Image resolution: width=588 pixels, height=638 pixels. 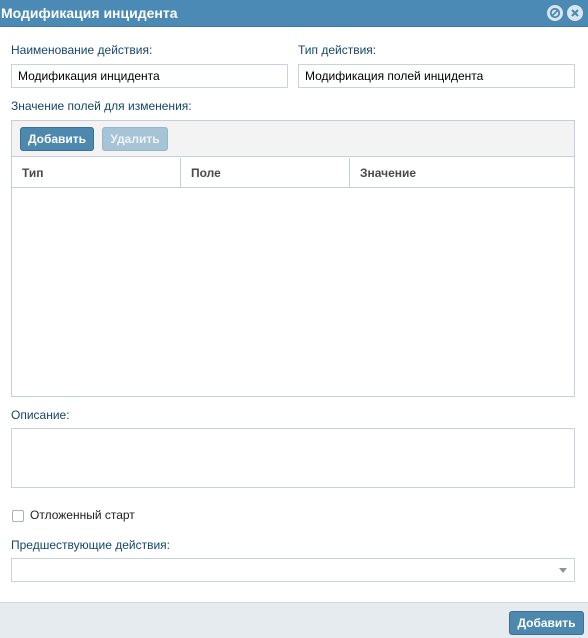 What do you see at coordinates (149, 76) in the screenshot?
I see `action-name-input: Модификация инцидента` at bounding box center [149, 76].